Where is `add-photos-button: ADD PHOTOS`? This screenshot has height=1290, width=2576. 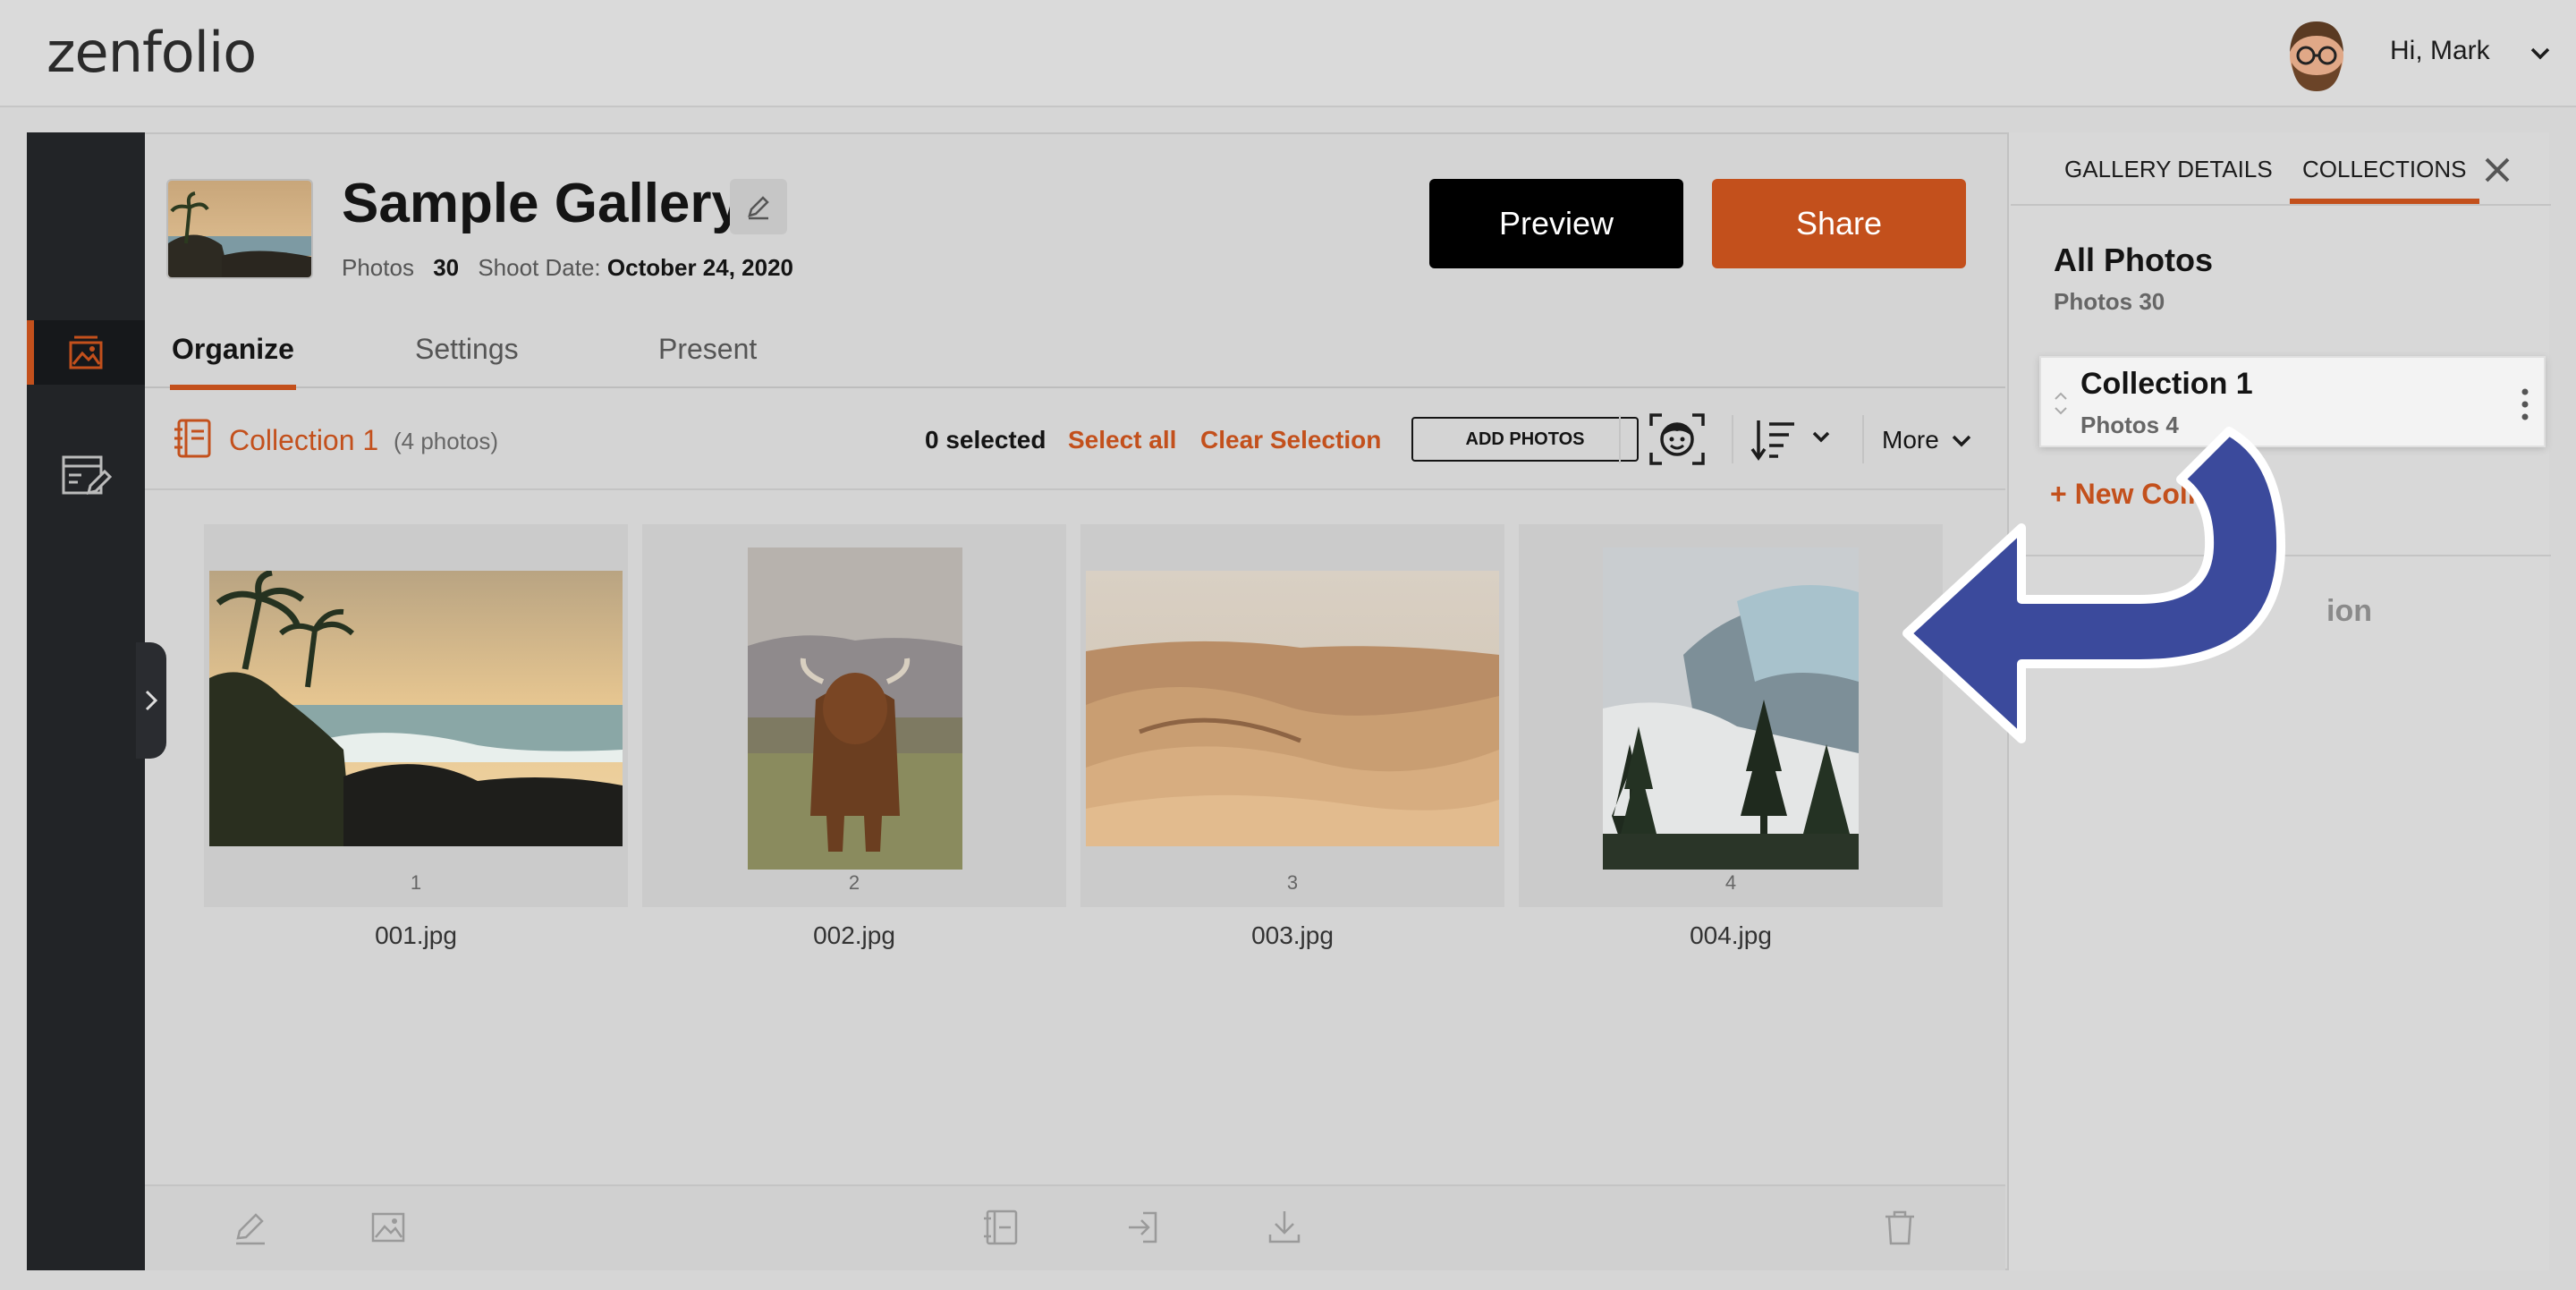
add-photos-button: ADD PHOTOS is located at coordinates (1525, 439).